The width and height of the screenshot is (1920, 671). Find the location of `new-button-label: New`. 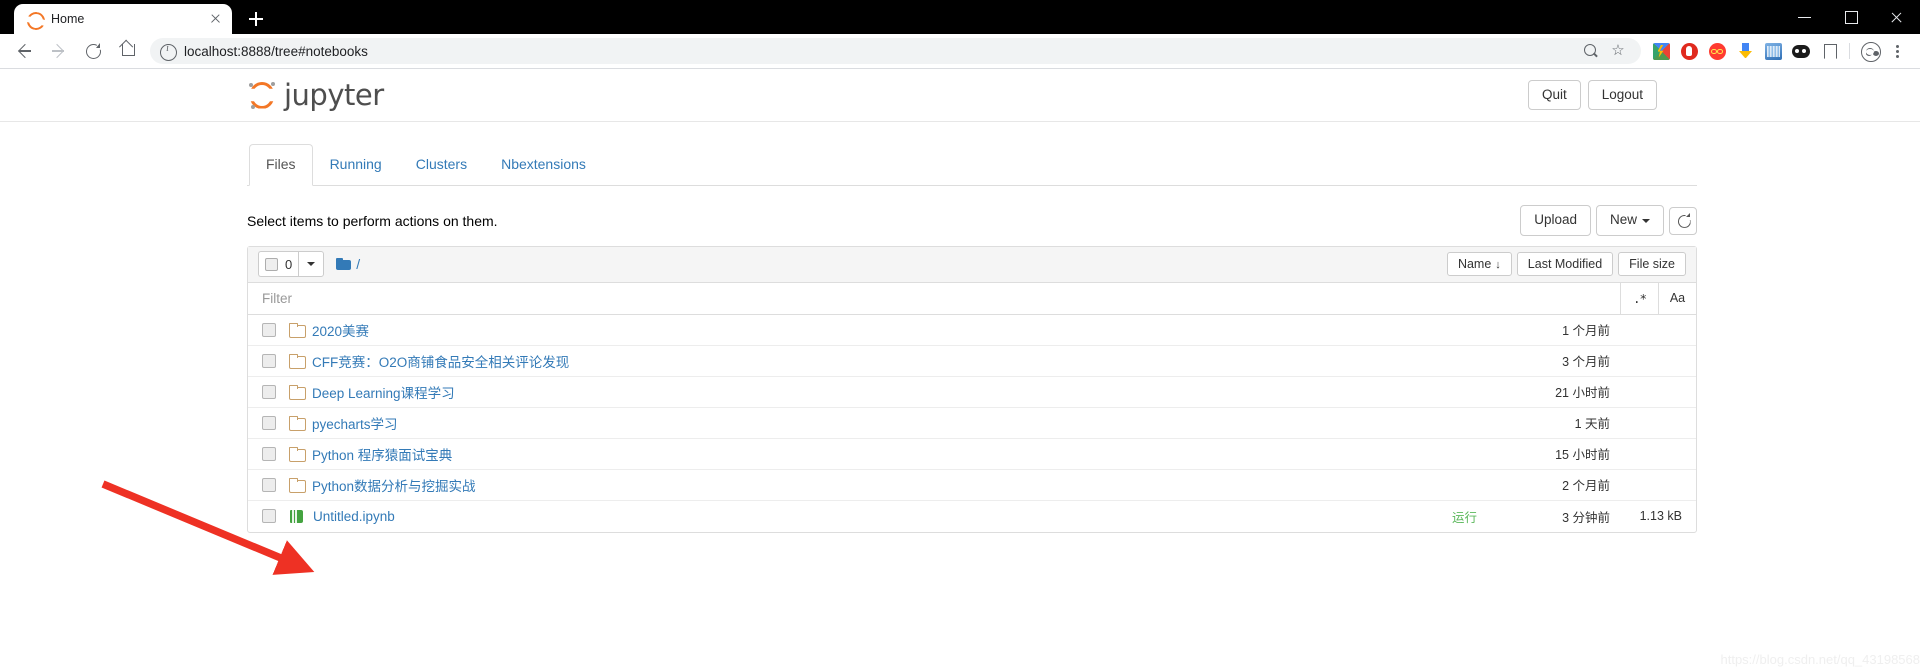

new-button-label: New is located at coordinates (1623, 220).